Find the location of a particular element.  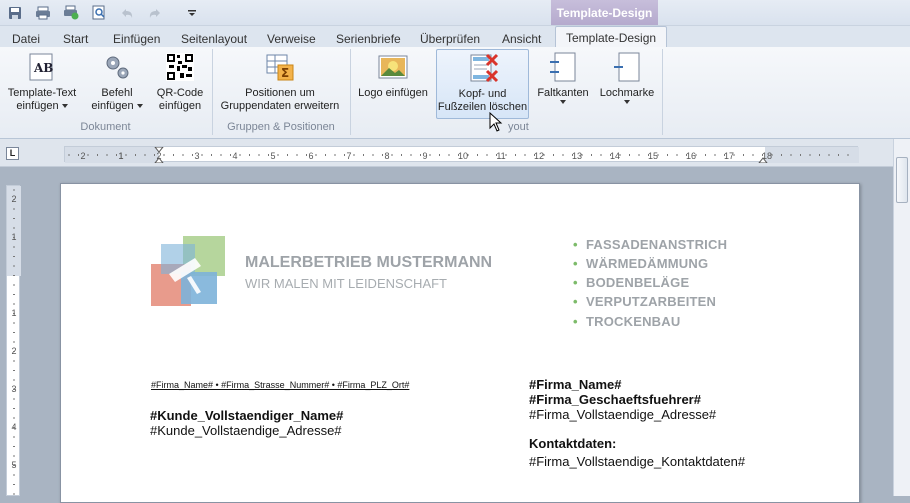

ruler-number: 2 is located at coordinates (82, 156).